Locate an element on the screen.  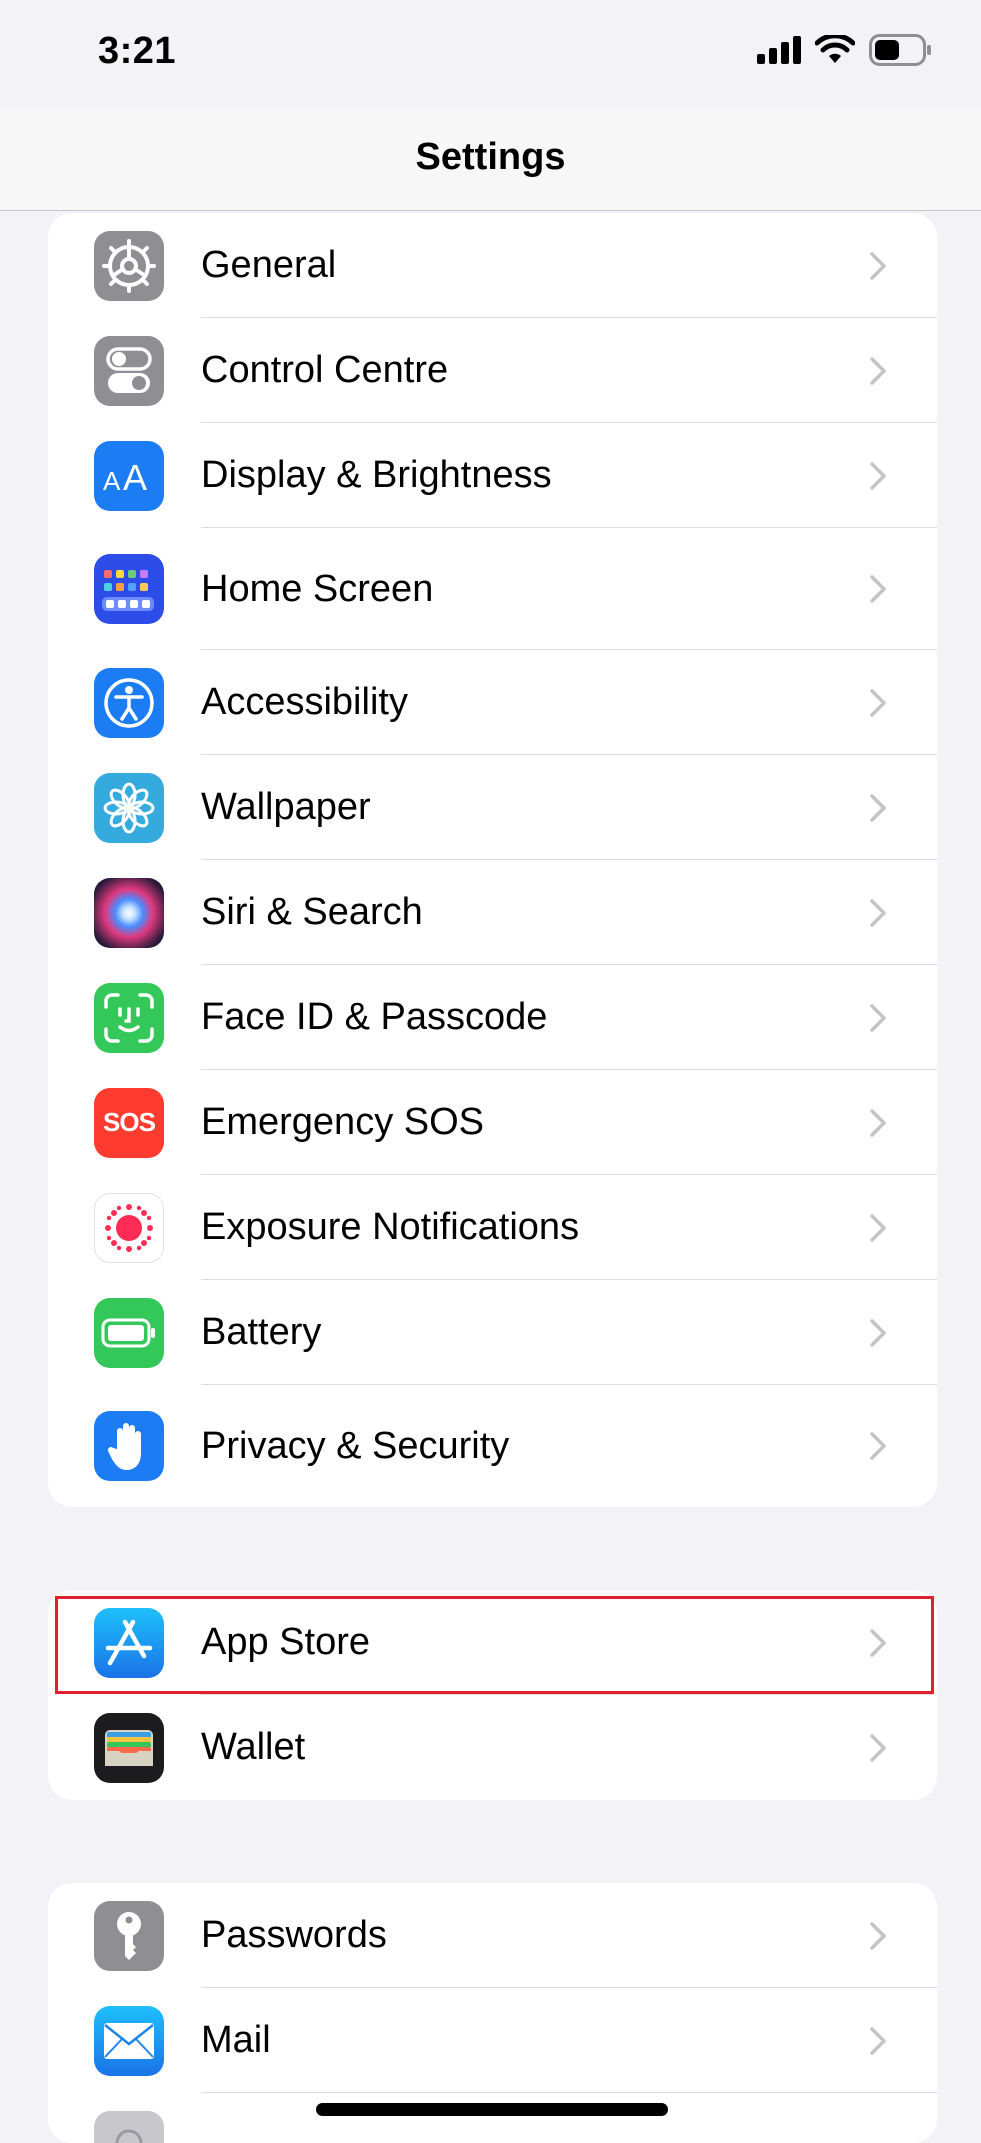
exposure-icon is located at coordinates (129, 1228).